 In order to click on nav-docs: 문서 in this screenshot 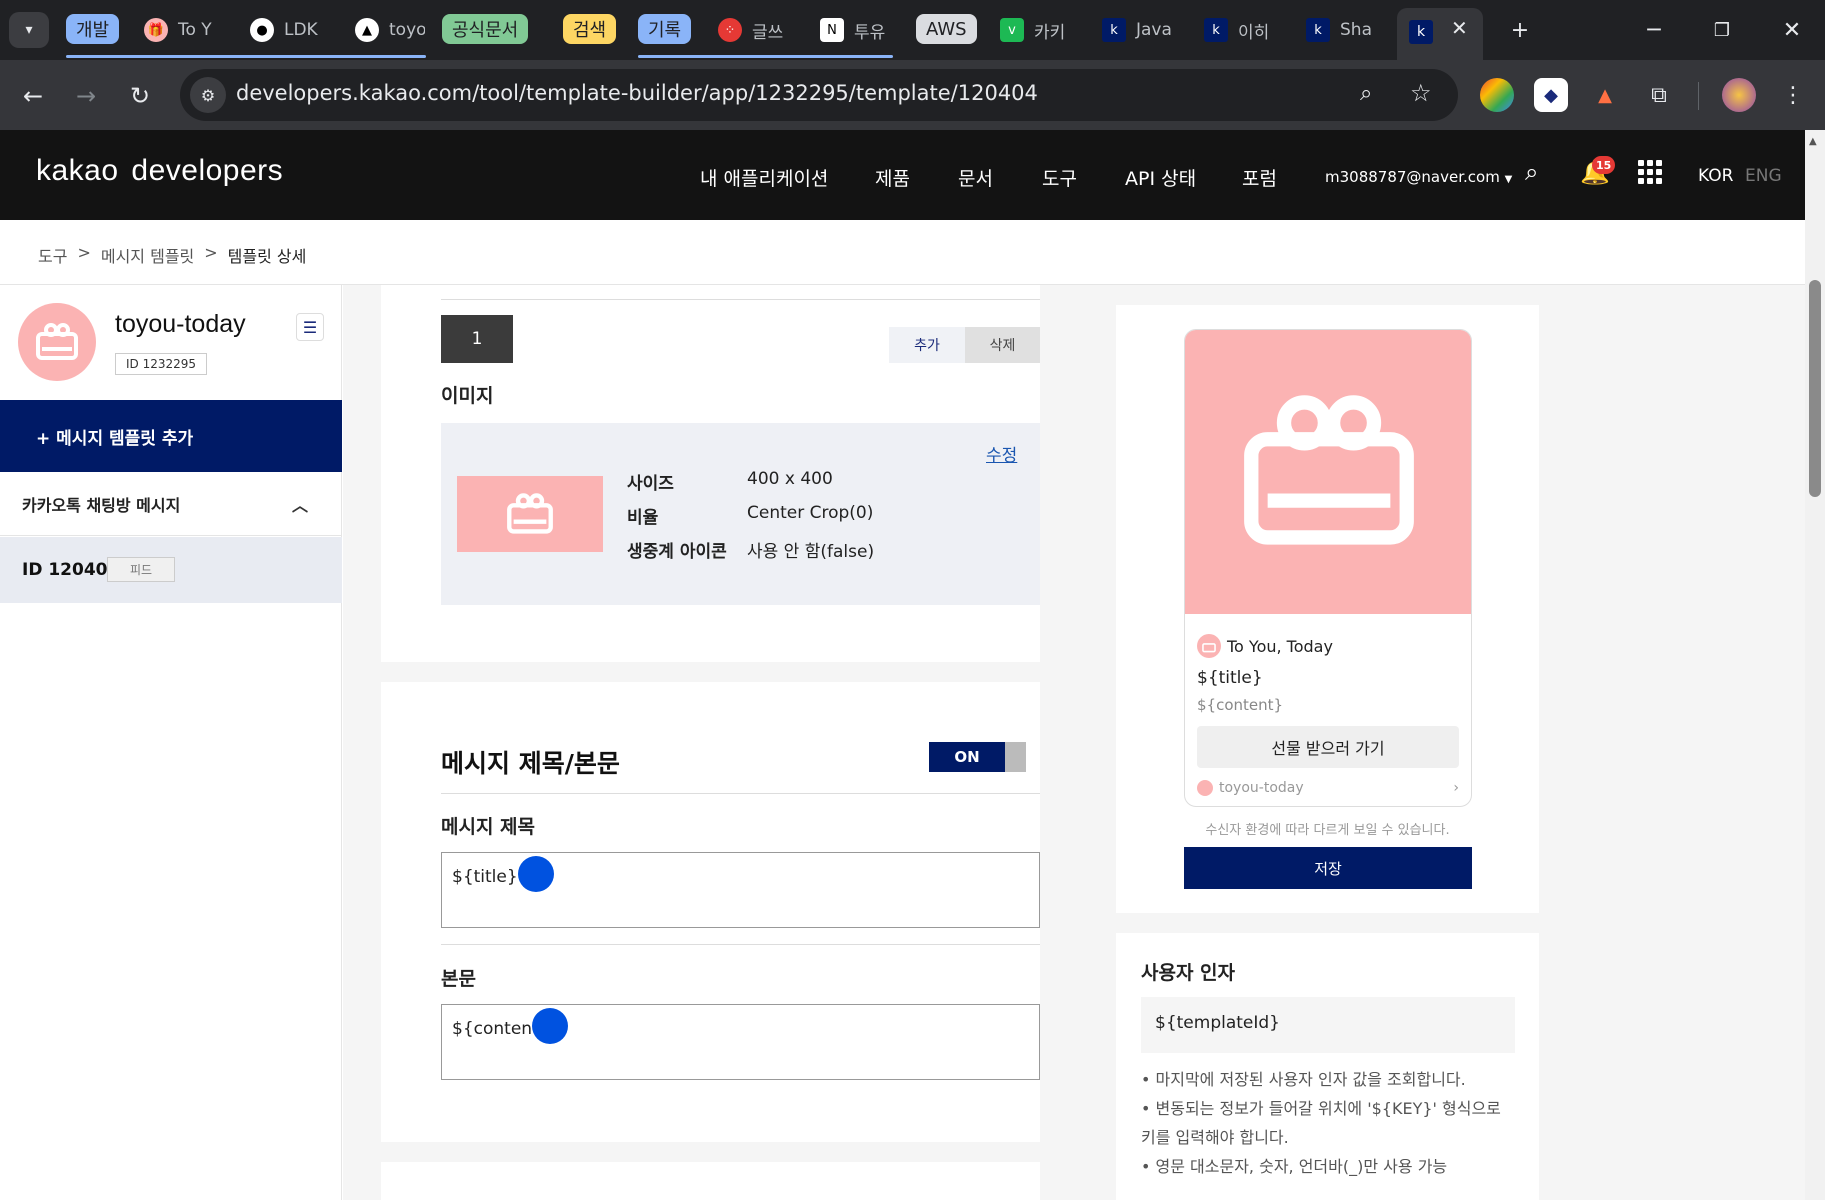, I will do `click(975, 177)`.